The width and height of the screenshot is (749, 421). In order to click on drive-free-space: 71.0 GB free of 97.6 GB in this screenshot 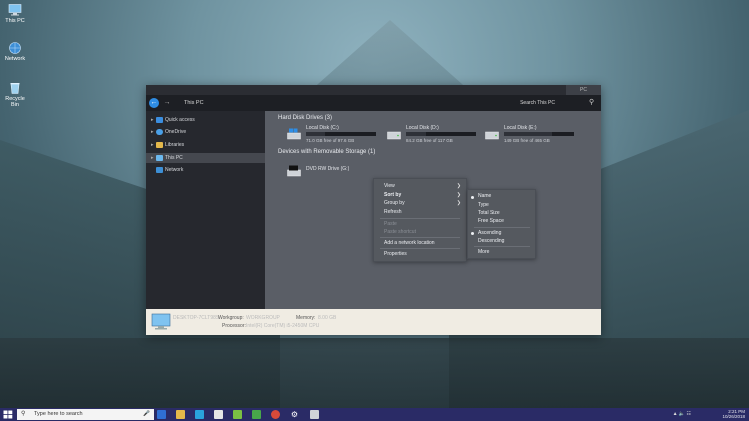, I will do `click(330, 140)`.